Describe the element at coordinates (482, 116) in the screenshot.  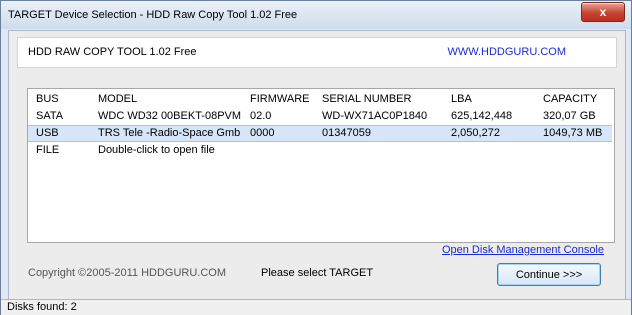
I see `cell-lba: 625,142,448` at that location.